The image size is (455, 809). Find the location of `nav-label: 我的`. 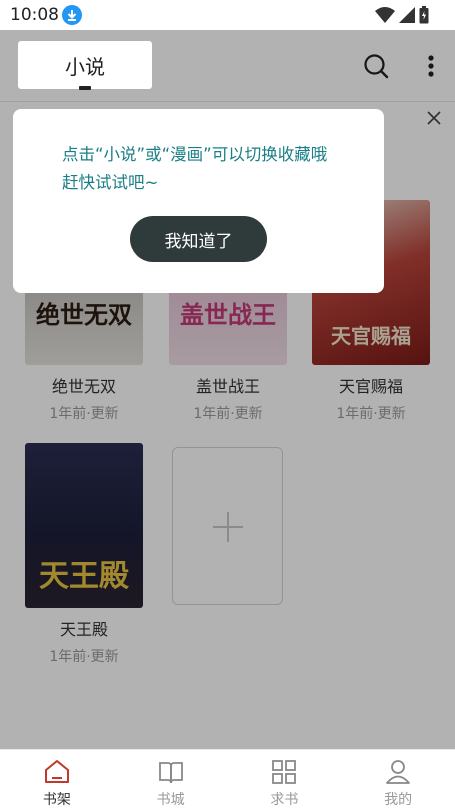

nav-label: 我的 is located at coordinates (398, 800).